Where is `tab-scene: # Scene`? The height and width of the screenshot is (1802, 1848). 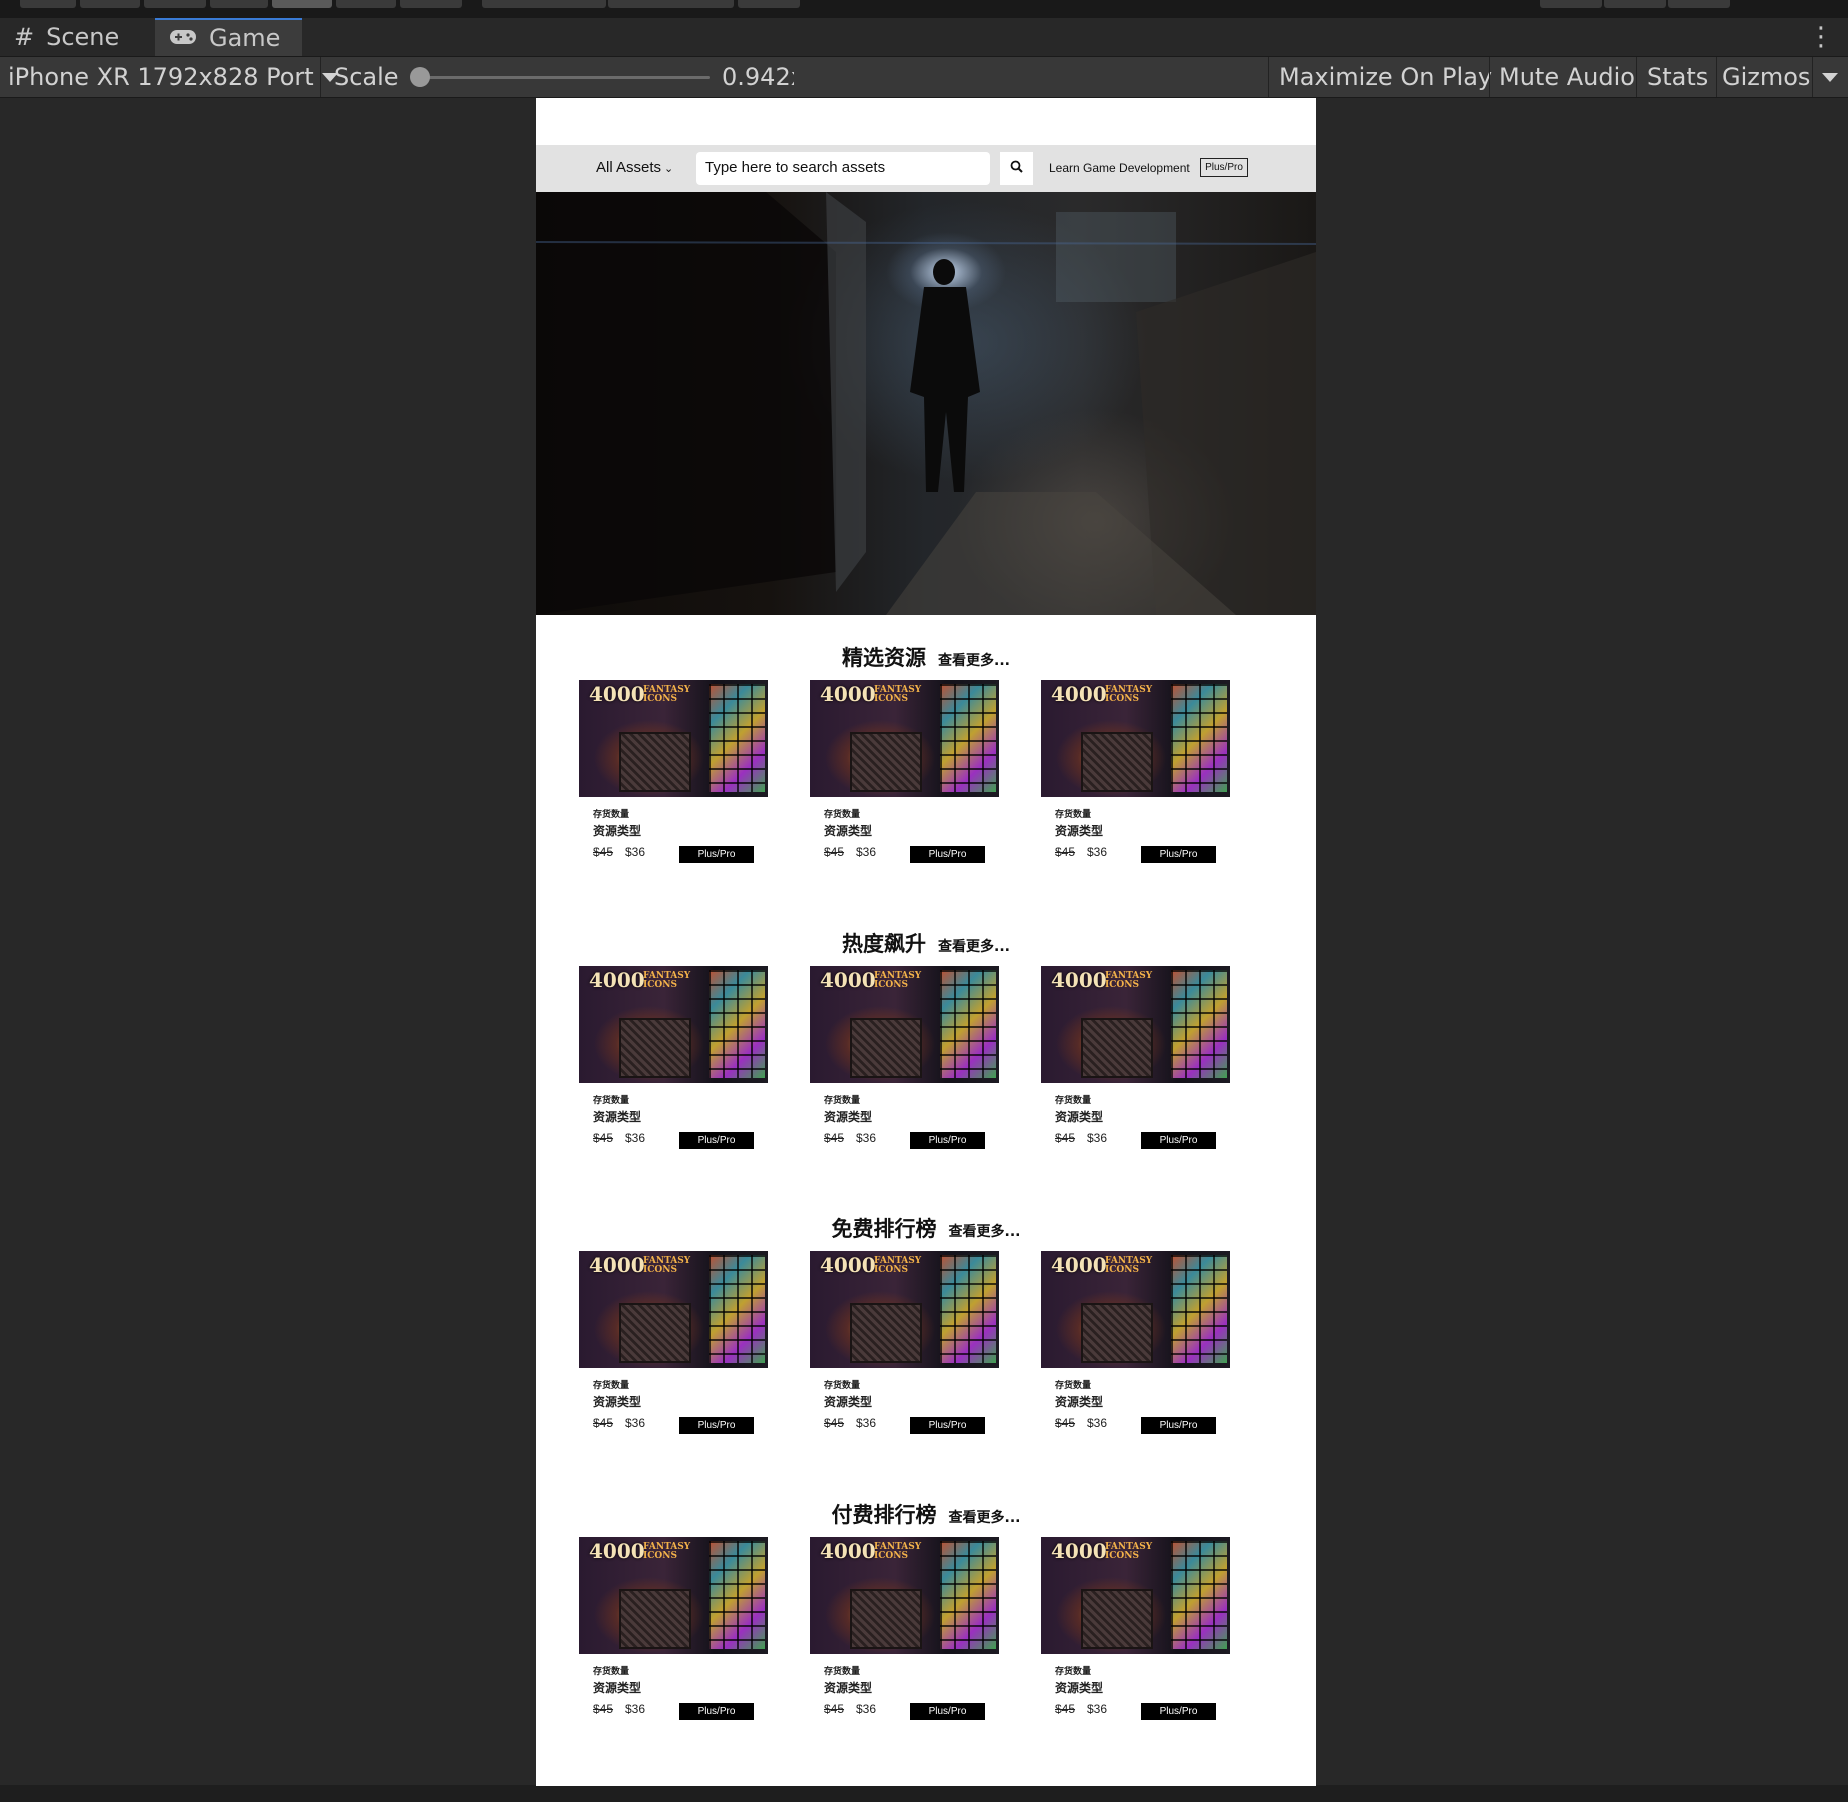 tab-scene: # Scene is located at coordinates (76, 37).